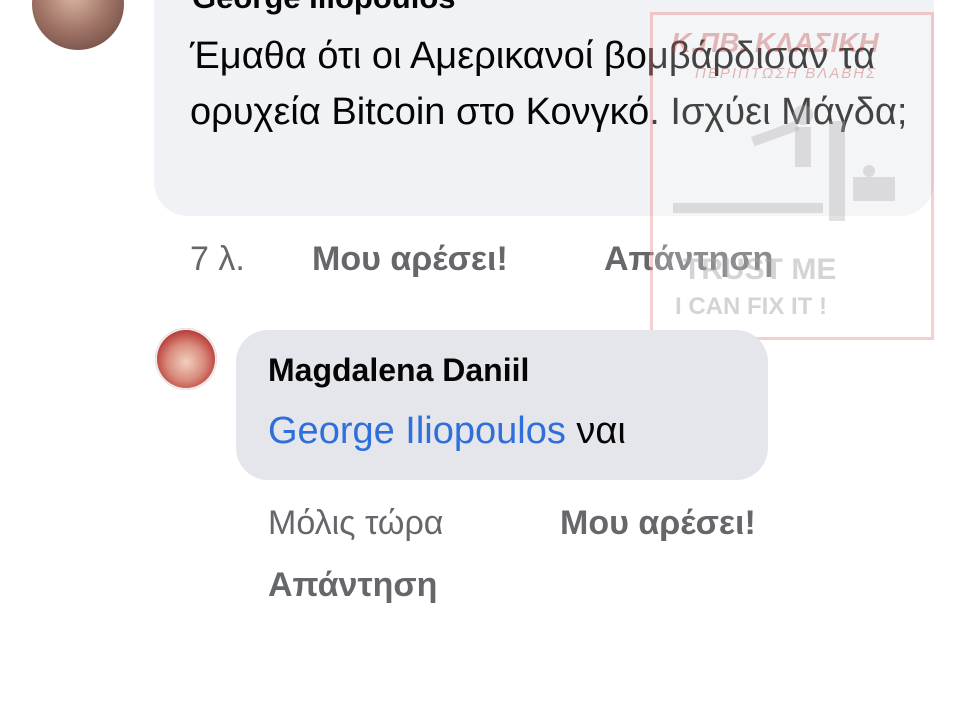 The height and width of the screenshot is (704, 960). Describe the element at coordinates (751, 306) in the screenshot. I see `watermark-line2: I CAN FIX IT !` at that location.